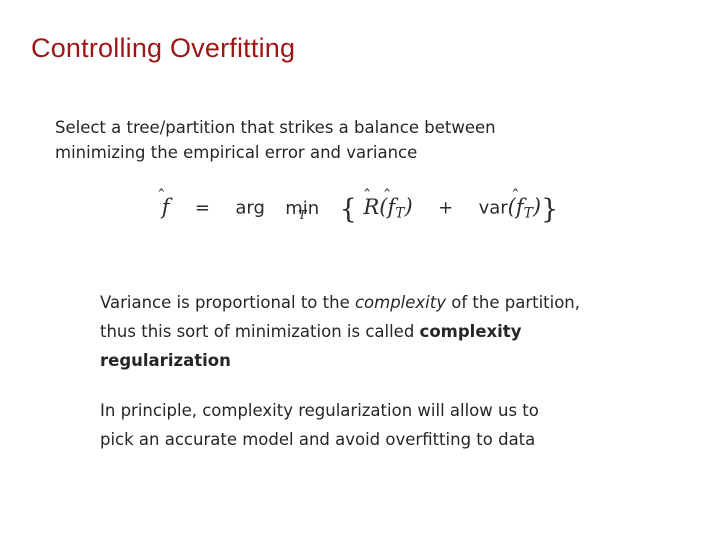 The width and height of the screenshot is (720, 540). What do you see at coordinates (408, 206) in the screenshot?
I see `equation-risk-close-paren: )` at bounding box center [408, 206].